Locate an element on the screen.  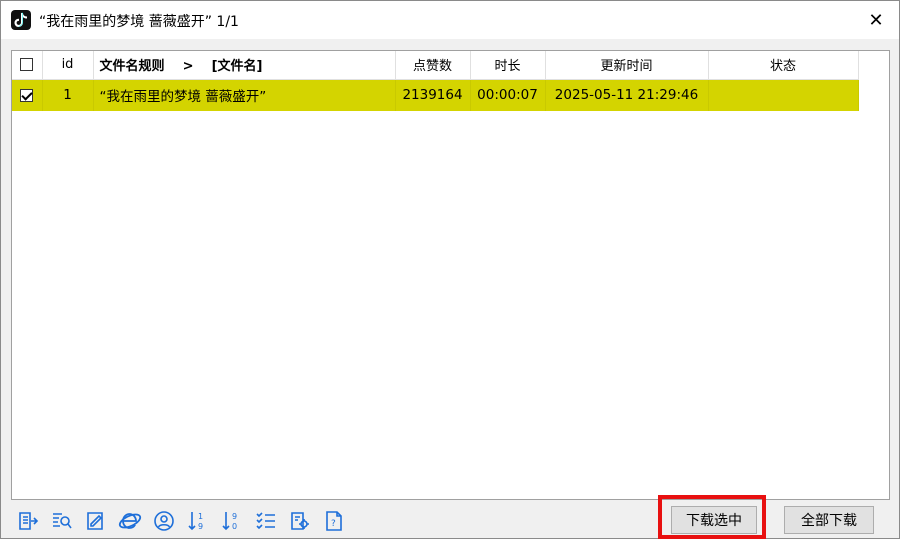
title-bar: “我在雨里的梦境 蔷薇盛开” 1/1 ✕ is located at coordinates (450, 20).